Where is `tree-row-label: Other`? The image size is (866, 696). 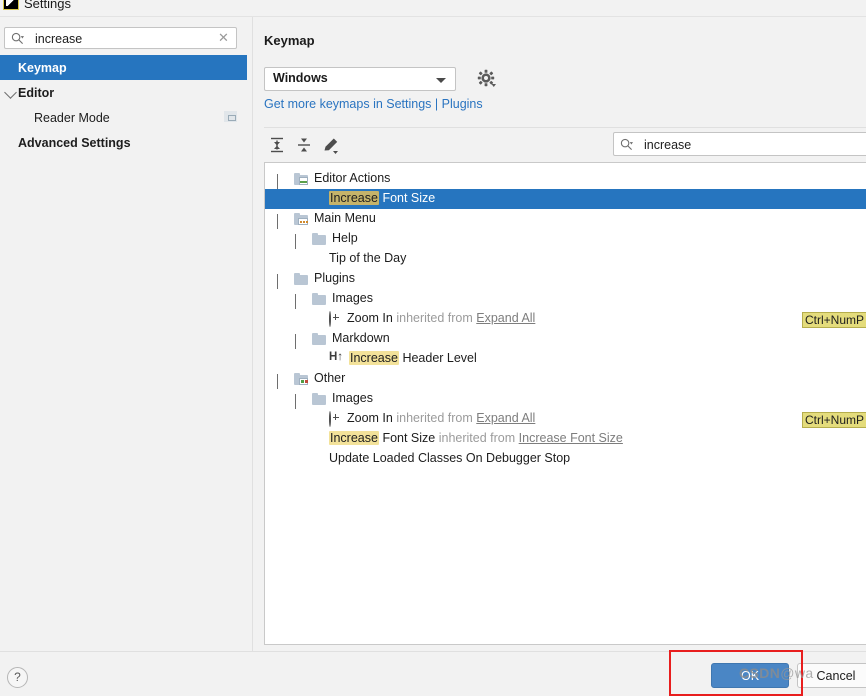 tree-row-label: Other is located at coordinates (330, 378).